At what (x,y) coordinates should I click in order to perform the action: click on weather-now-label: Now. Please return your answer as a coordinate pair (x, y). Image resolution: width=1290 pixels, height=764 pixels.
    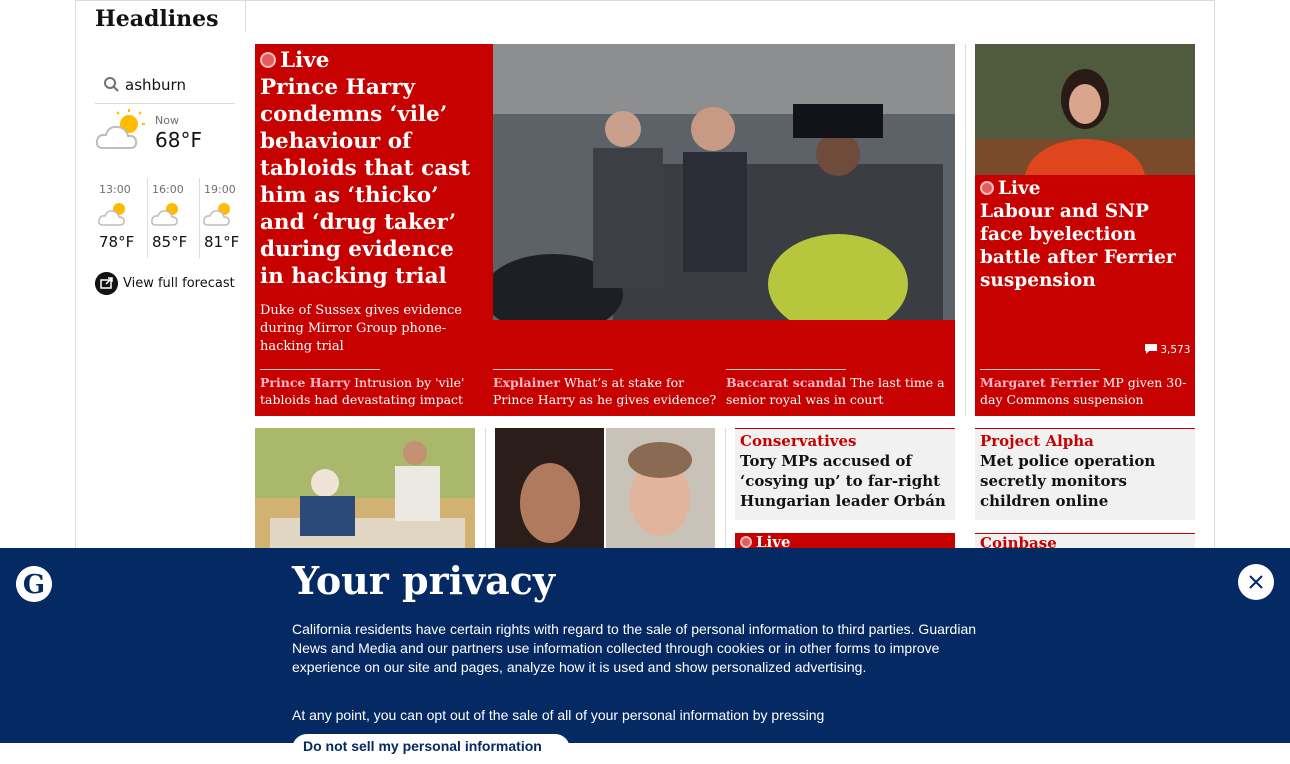
    Looking at the image, I should click on (167, 120).